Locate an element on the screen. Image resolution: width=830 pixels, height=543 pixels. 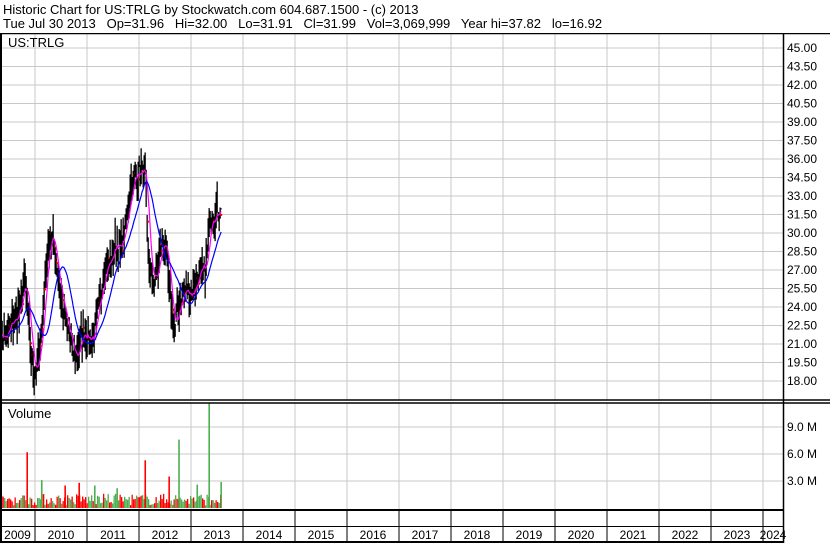
price-tick-label: 43.50 is located at coordinates (802, 67).